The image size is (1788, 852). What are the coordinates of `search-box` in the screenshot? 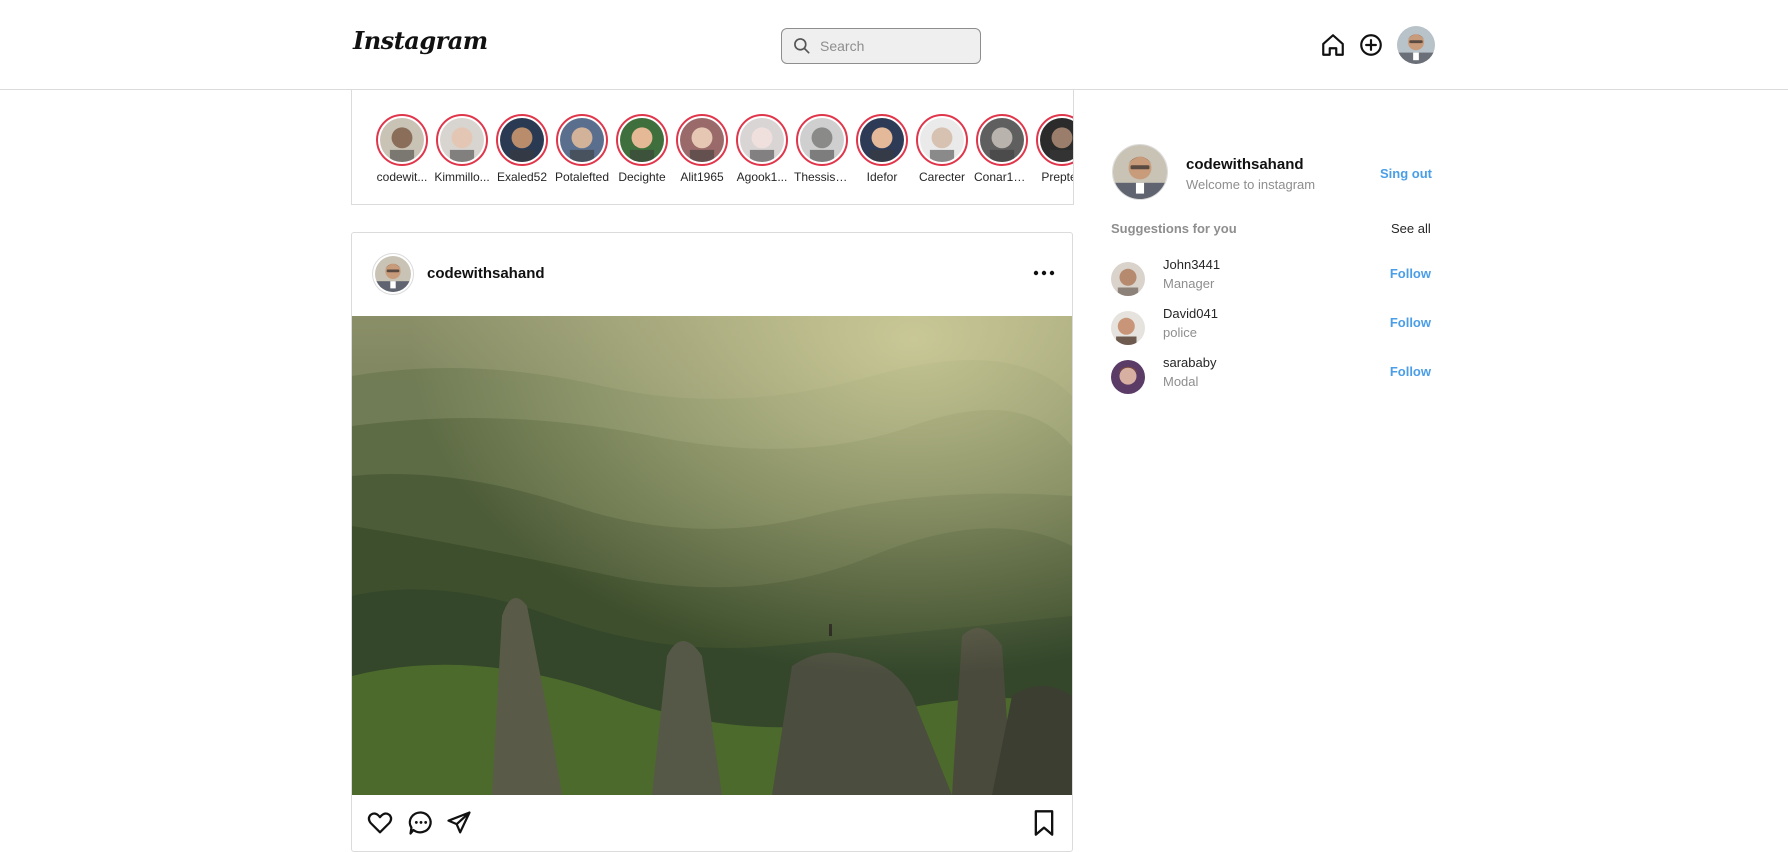 It's located at (881, 46).